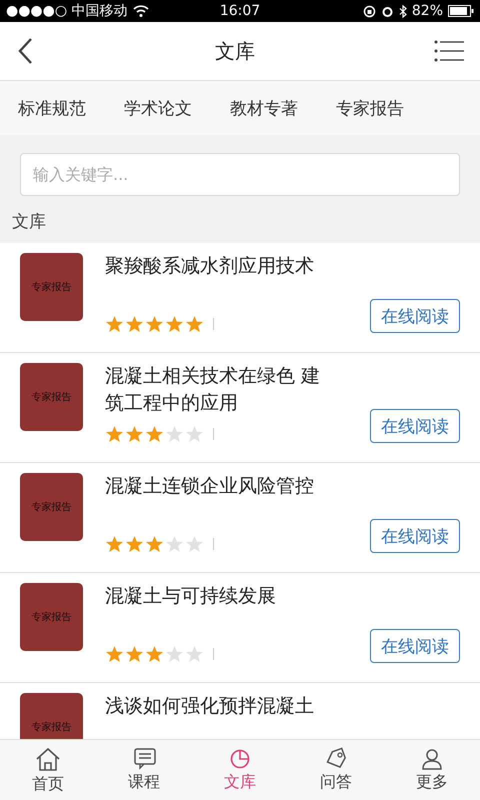 The width and height of the screenshot is (480, 800). What do you see at coordinates (461, 11) in the screenshot?
I see `battery-icon` at bounding box center [461, 11].